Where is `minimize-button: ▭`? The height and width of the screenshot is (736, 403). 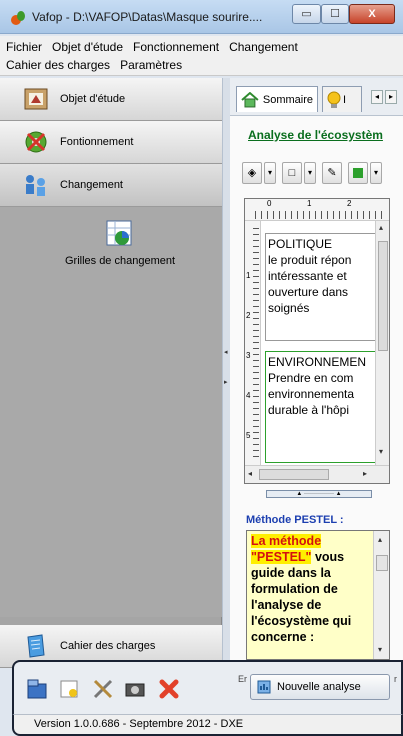 minimize-button: ▭ is located at coordinates (306, 14).